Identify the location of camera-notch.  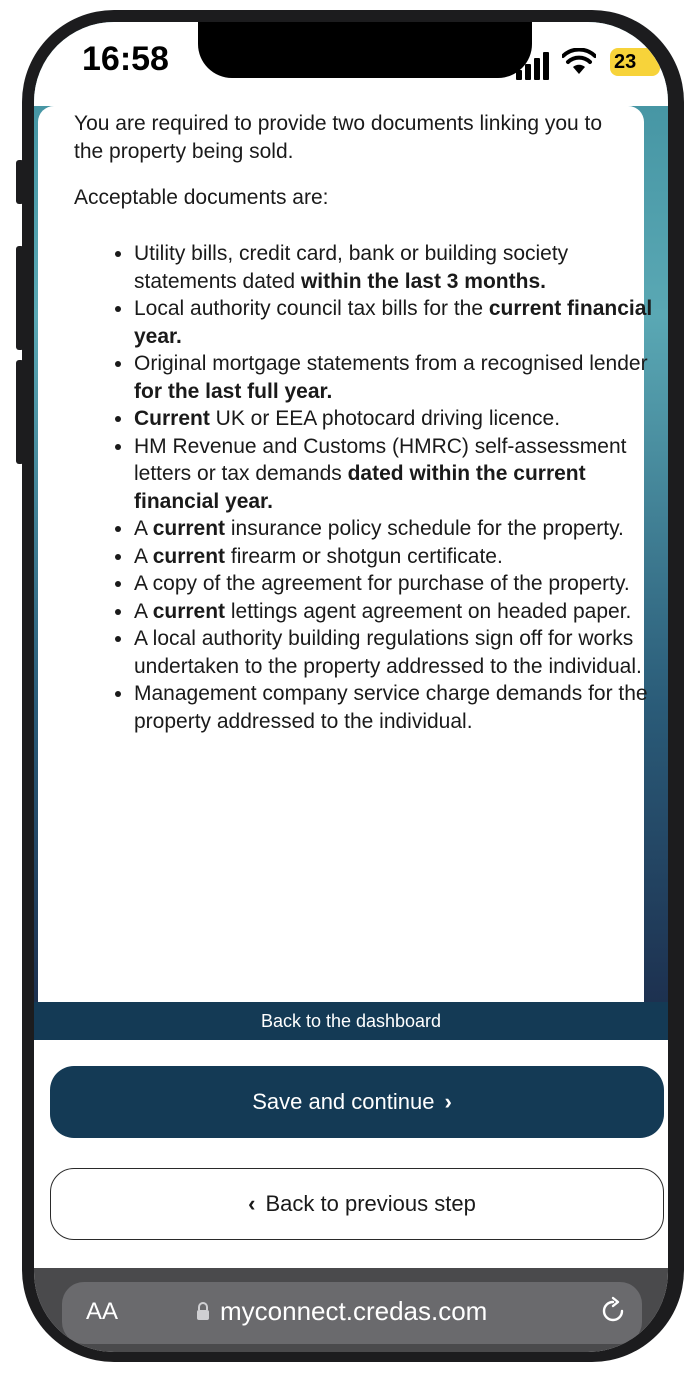
(365, 50).